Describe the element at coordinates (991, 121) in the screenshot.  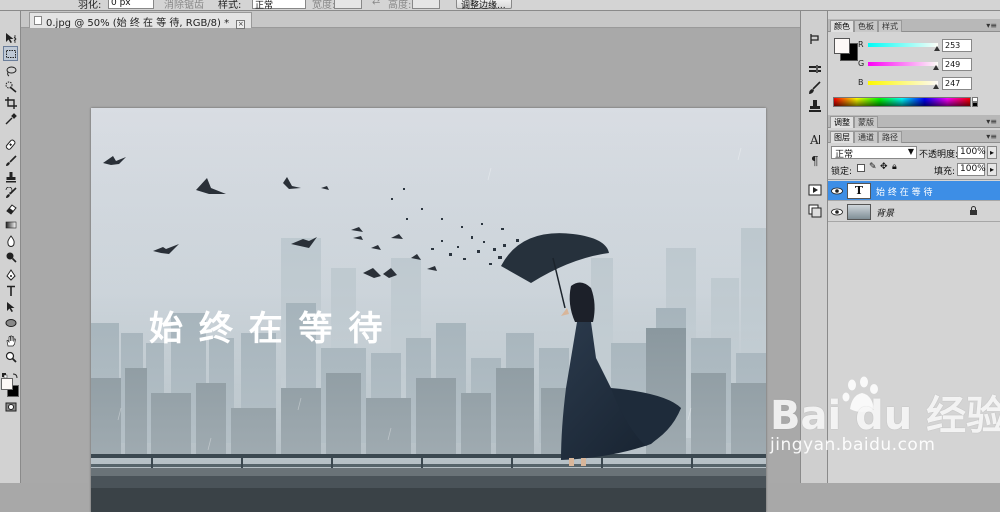
I see `adjust-panel-menu-icon: ▾≡` at that location.